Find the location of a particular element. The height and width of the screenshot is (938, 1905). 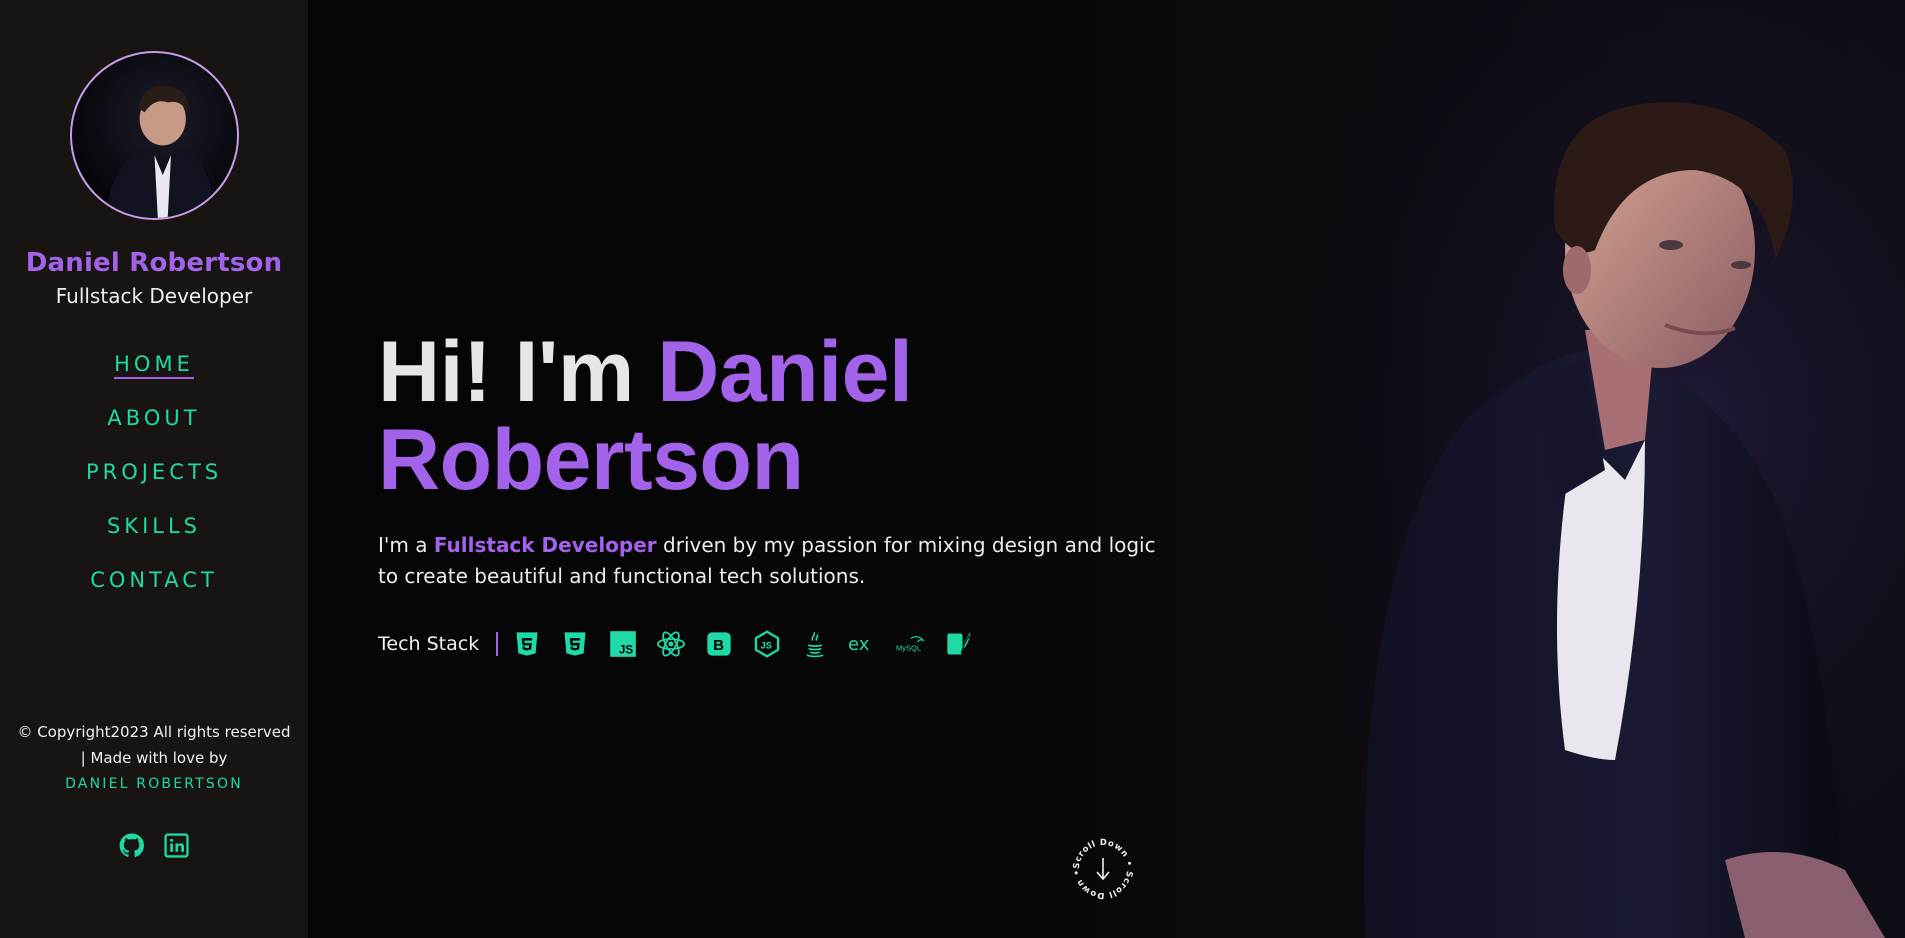

mysql-icon: MySQL is located at coordinates (911, 644).